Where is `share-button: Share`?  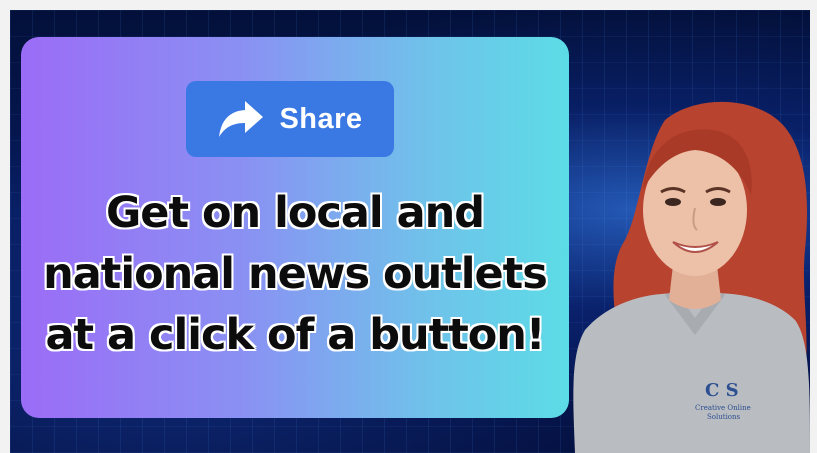
share-button: Share is located at coordinates (290, 119).